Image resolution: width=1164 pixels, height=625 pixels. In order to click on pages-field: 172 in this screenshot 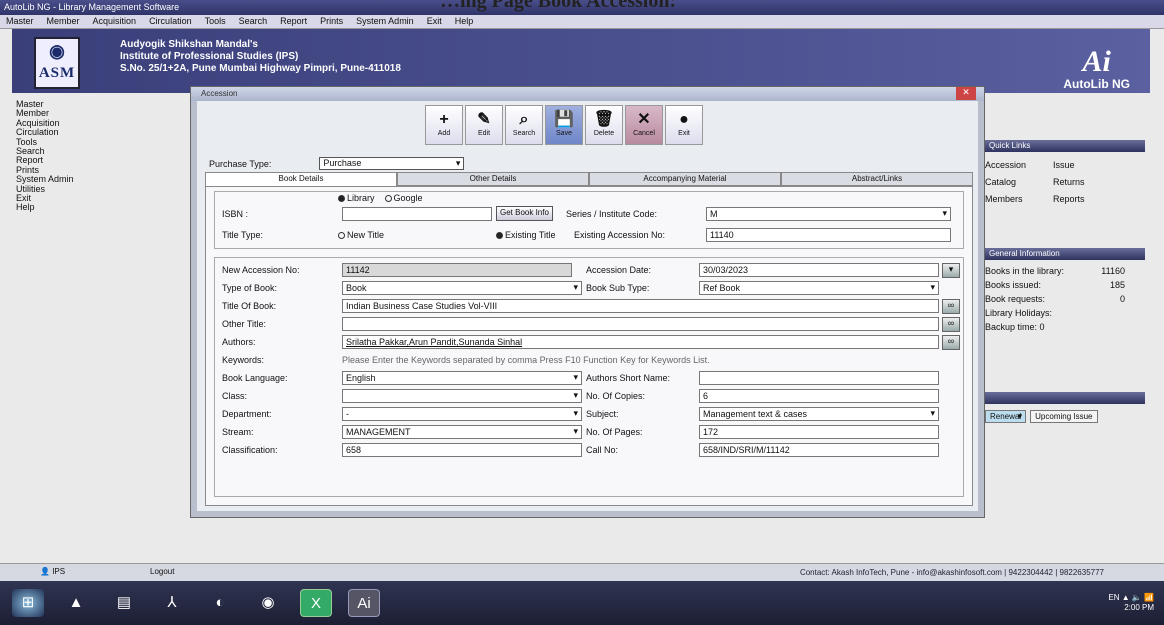, I will do `click(819, 432)`.